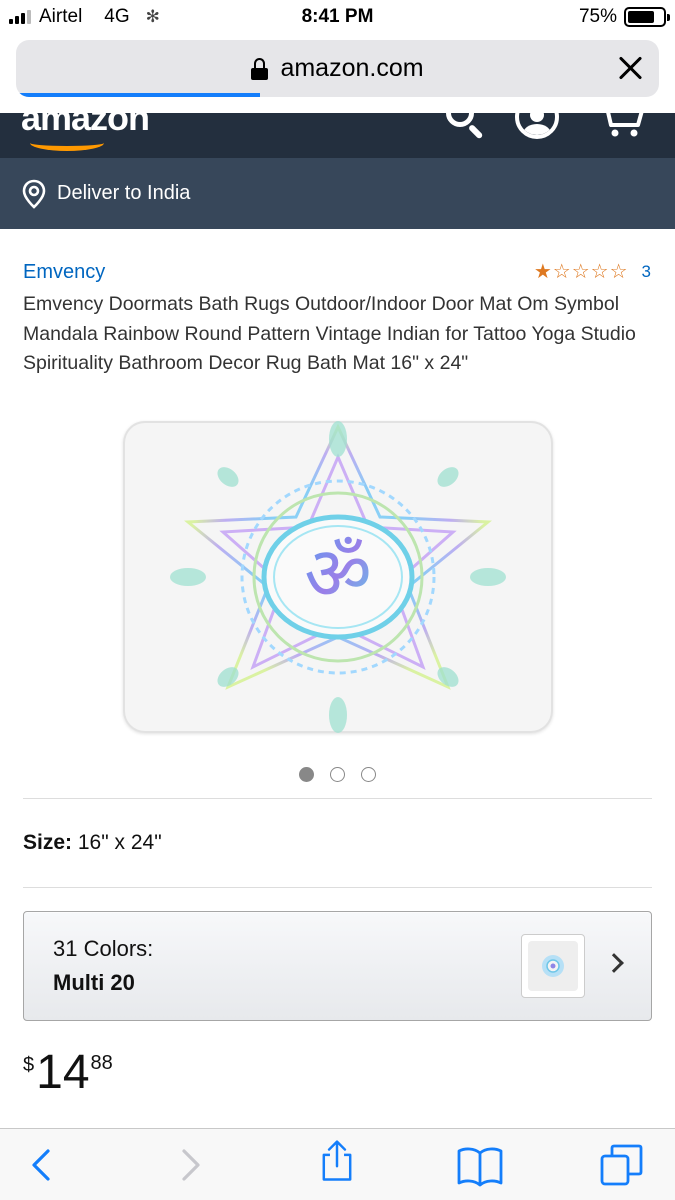 The height and width of the screenshot is (1200, 675). What do you see at coordinates (466, 126) in the screenshot?
I see `search-icon` at bounding box center [466, 126].